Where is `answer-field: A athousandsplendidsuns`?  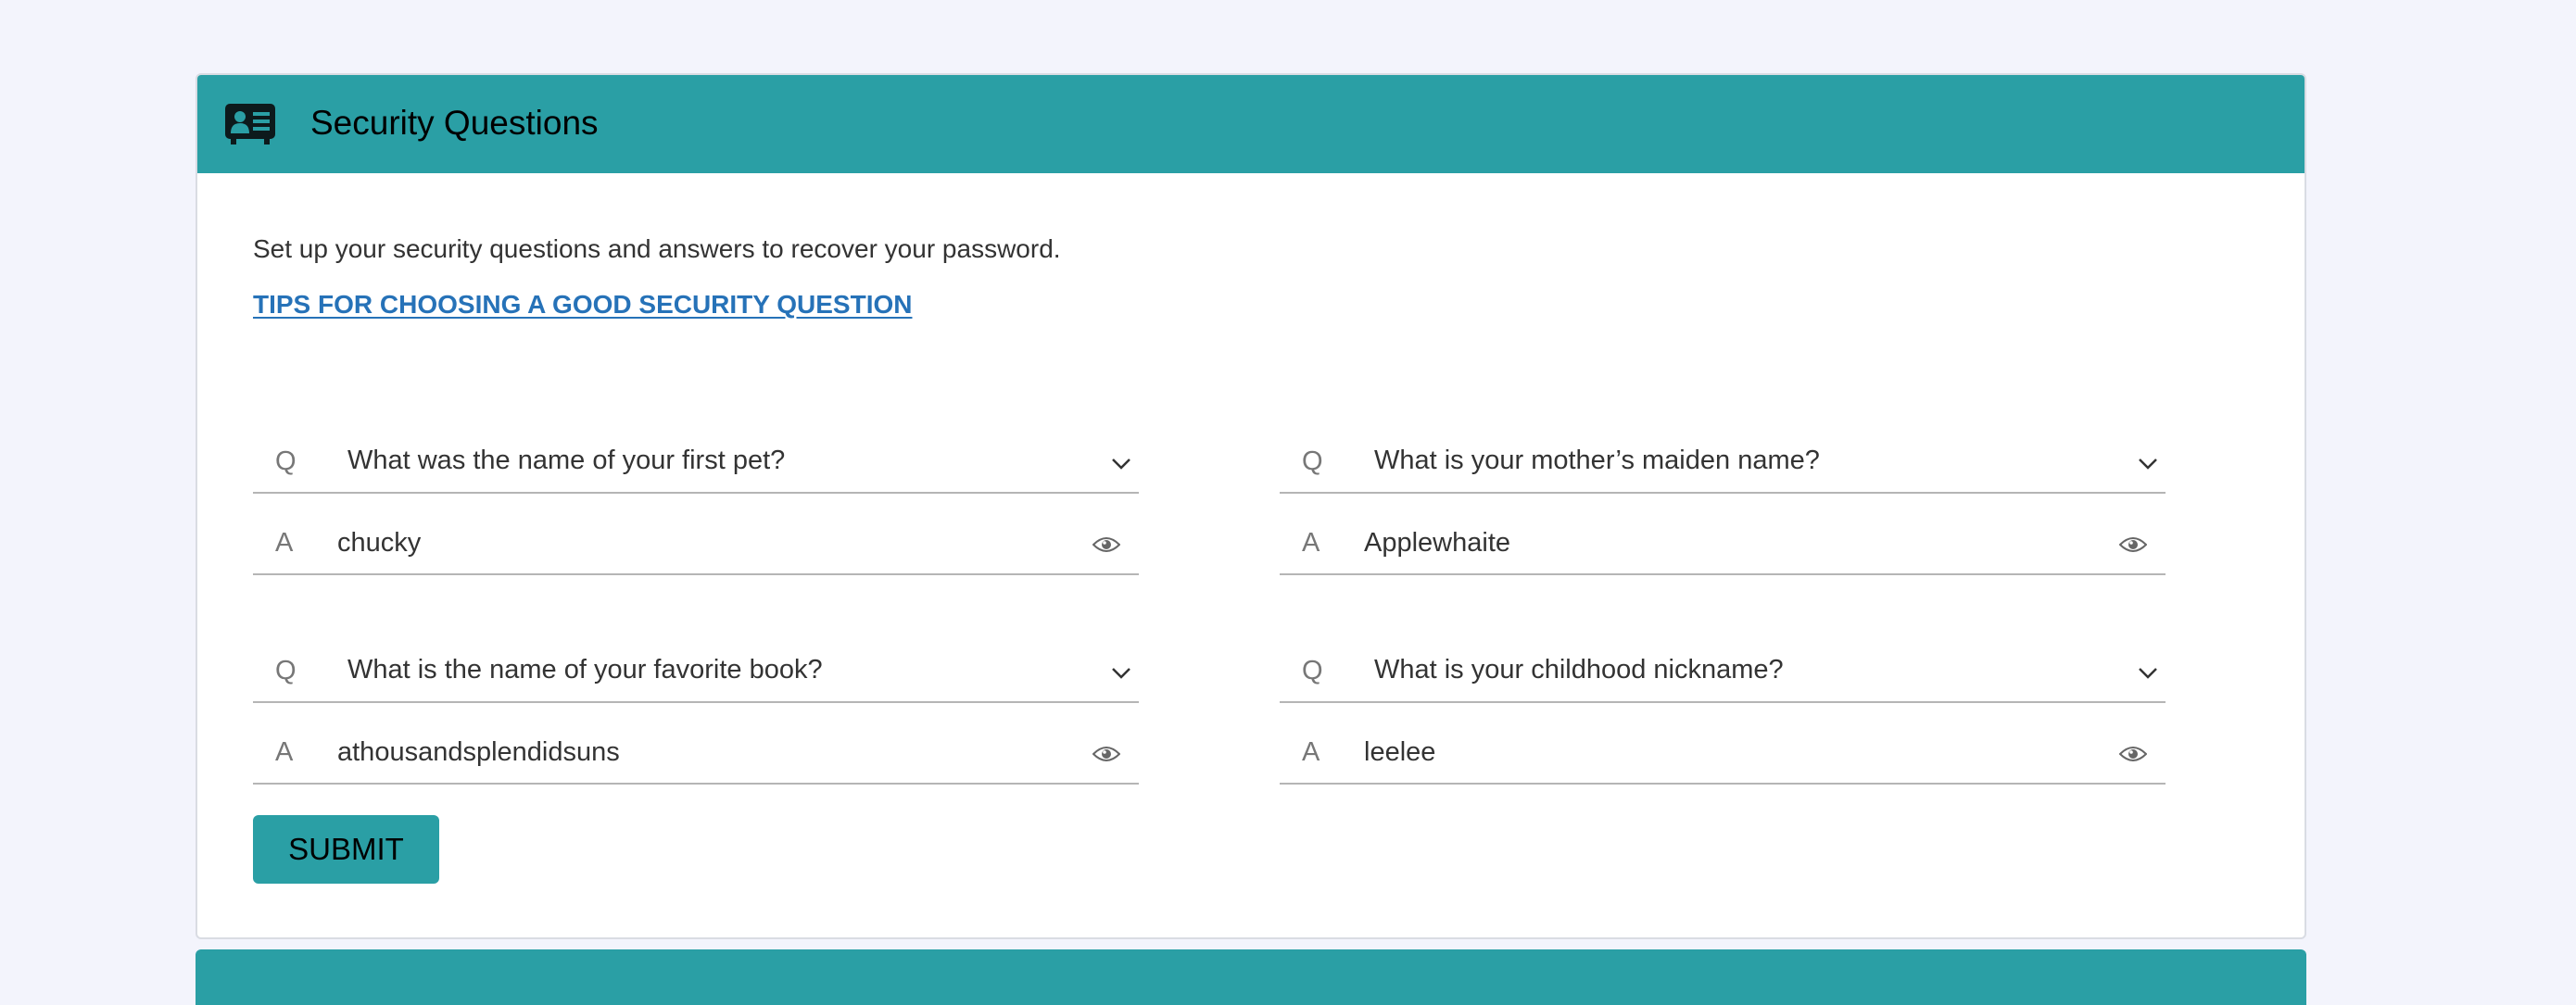 answer-field: A athousandsplendidsuns is located at coordinates (696, 754).